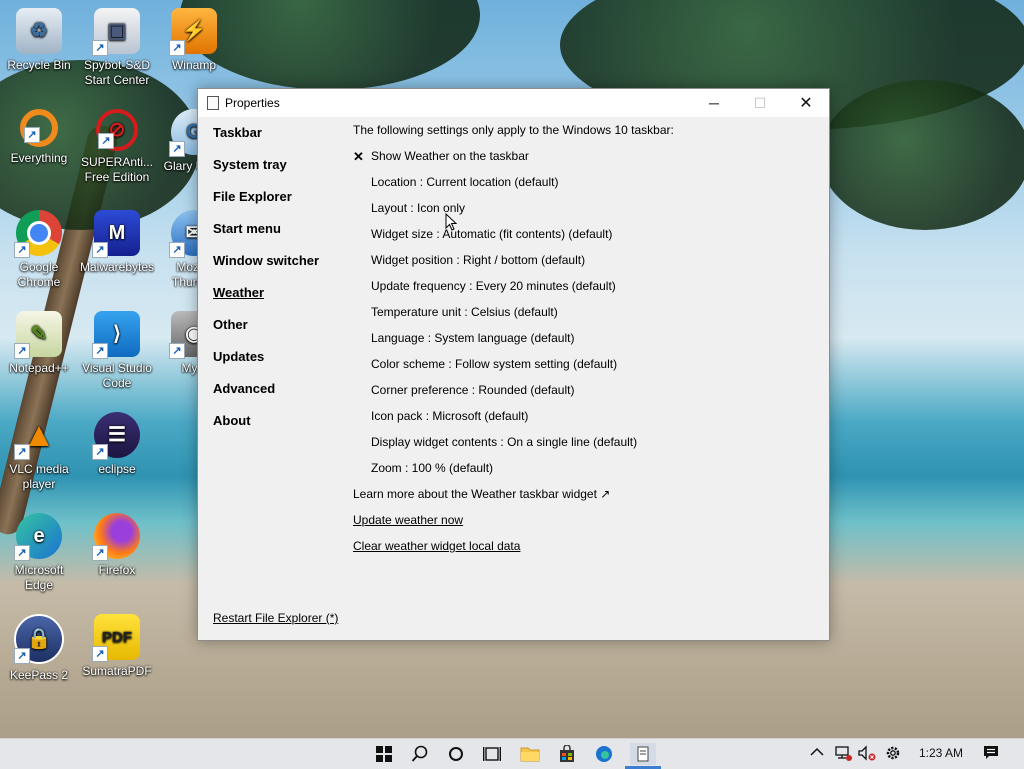 The width and height of the screenshot is (1024, 769). Describe the element at coordinates (116, 537) in the screenshot. I see `firefox-icon: ↗` at that location.